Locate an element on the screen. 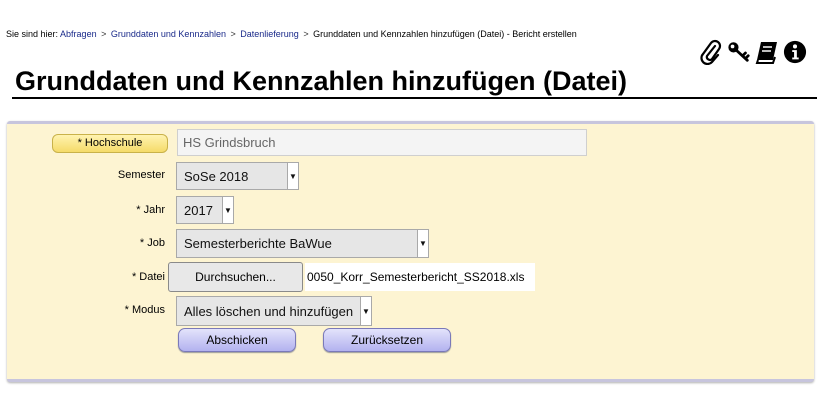 This screenshot has height=410, width=834. jahr-value: 2017 is located at coordinates (198, 210).